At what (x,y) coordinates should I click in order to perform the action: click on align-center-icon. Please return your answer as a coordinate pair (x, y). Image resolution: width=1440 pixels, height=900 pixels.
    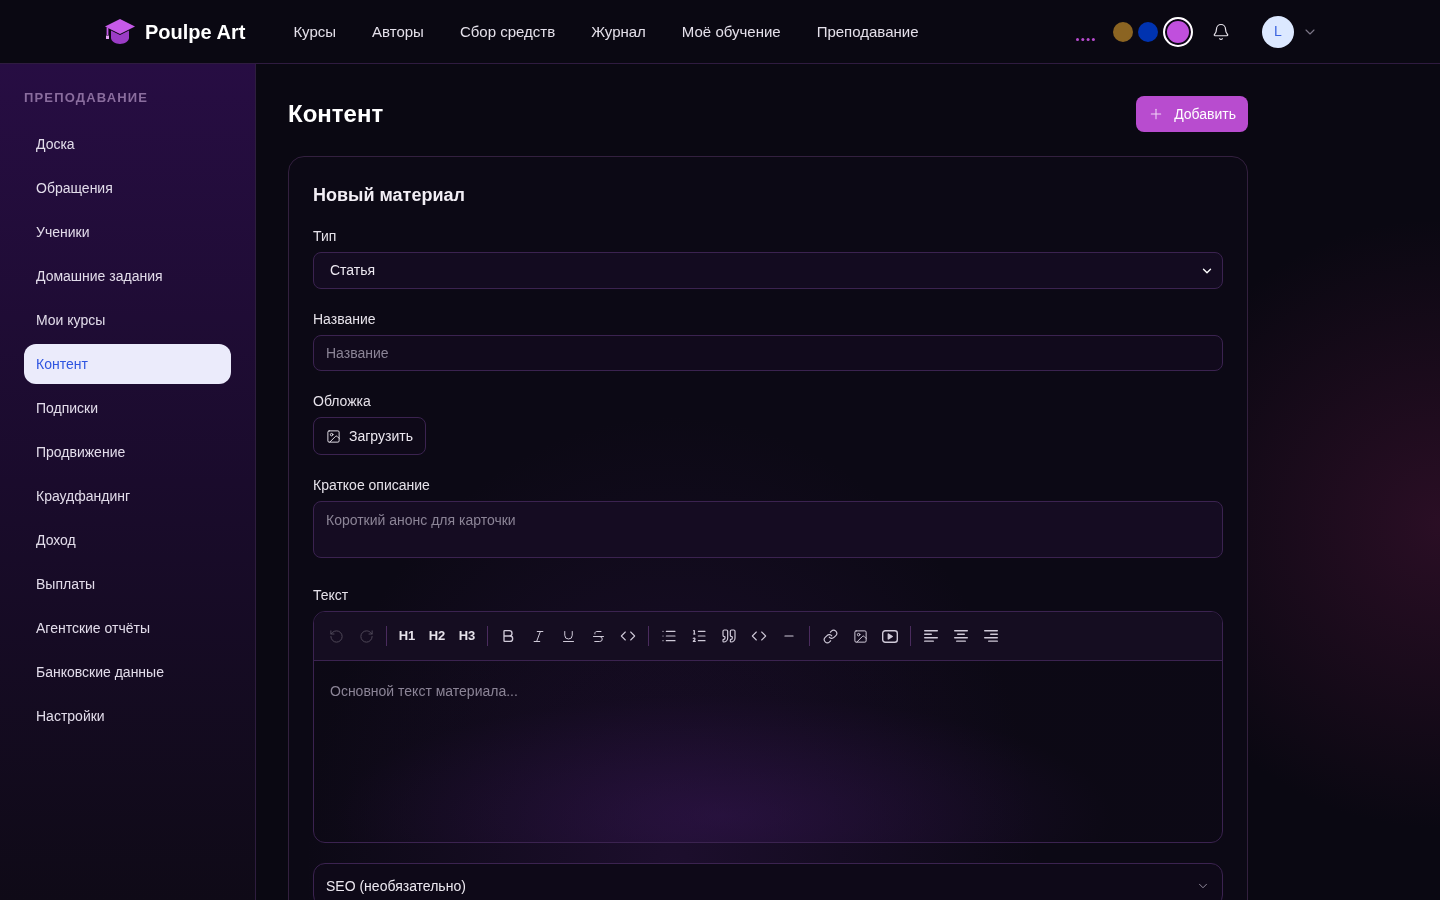
    Looking at the image, I should click on (961, 636).